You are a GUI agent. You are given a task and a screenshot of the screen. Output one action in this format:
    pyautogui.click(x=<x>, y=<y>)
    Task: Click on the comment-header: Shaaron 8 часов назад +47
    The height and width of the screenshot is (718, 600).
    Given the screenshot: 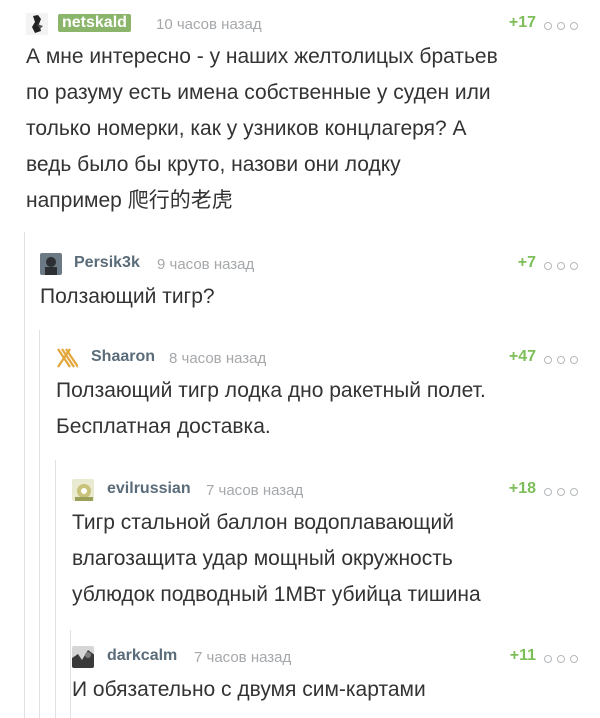 What is the action you would take?
    pyautogui.click(x=317, y=359)
    